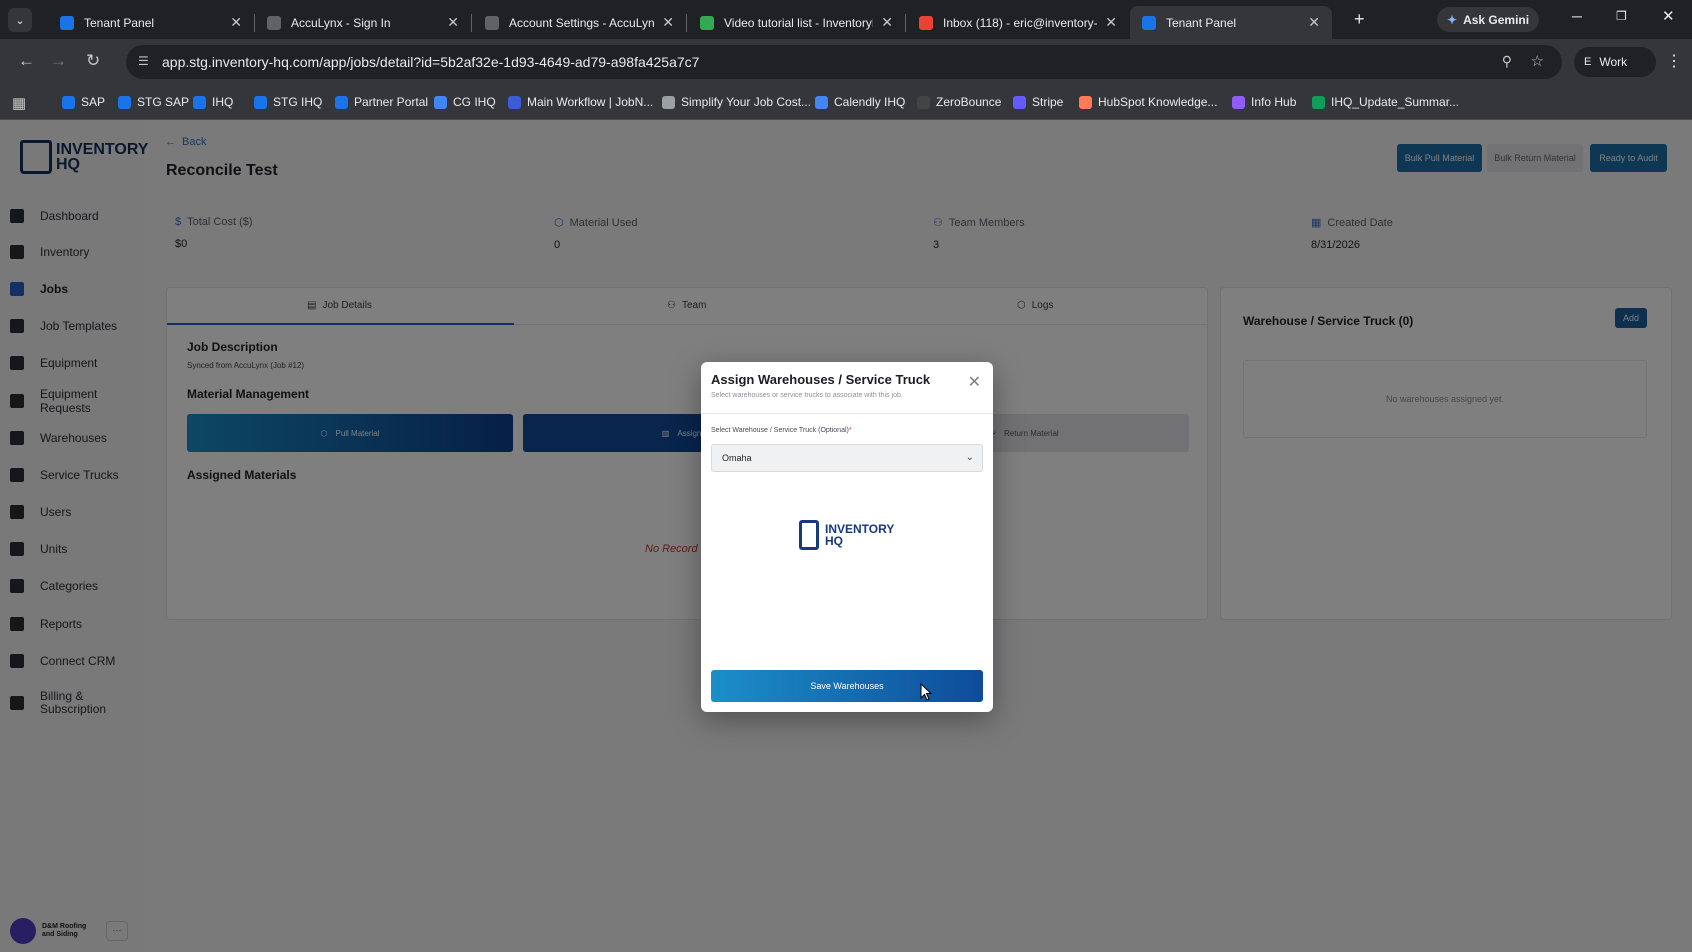 The width and height of the screenshot is (1692, 952). I want to click on apps-grid-icon: ▦, so click(19, 103).